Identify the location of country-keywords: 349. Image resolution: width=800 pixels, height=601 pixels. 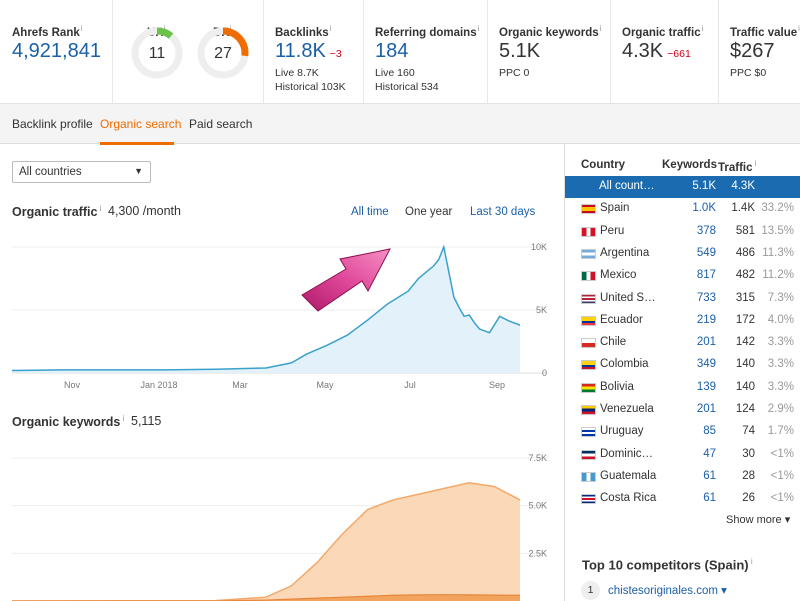
(706, 364).